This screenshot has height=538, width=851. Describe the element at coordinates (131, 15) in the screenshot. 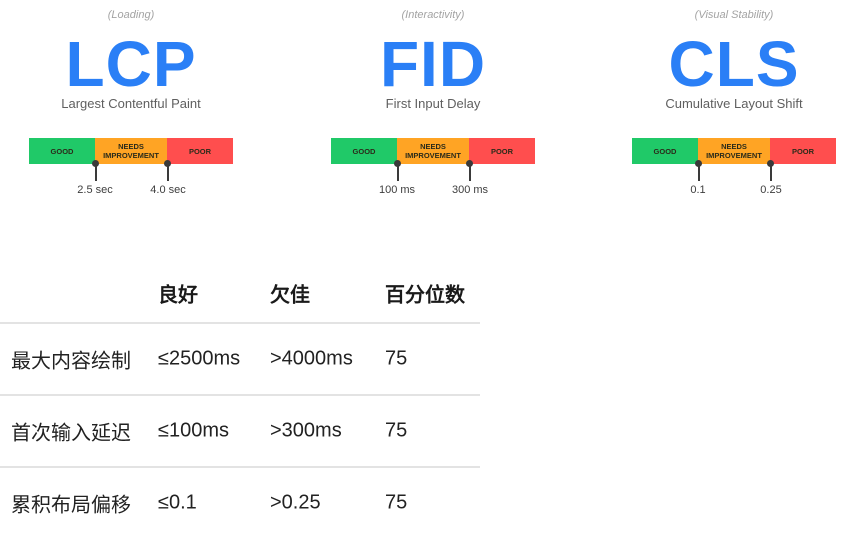

I see `metric-category: (Loading)` at that location.